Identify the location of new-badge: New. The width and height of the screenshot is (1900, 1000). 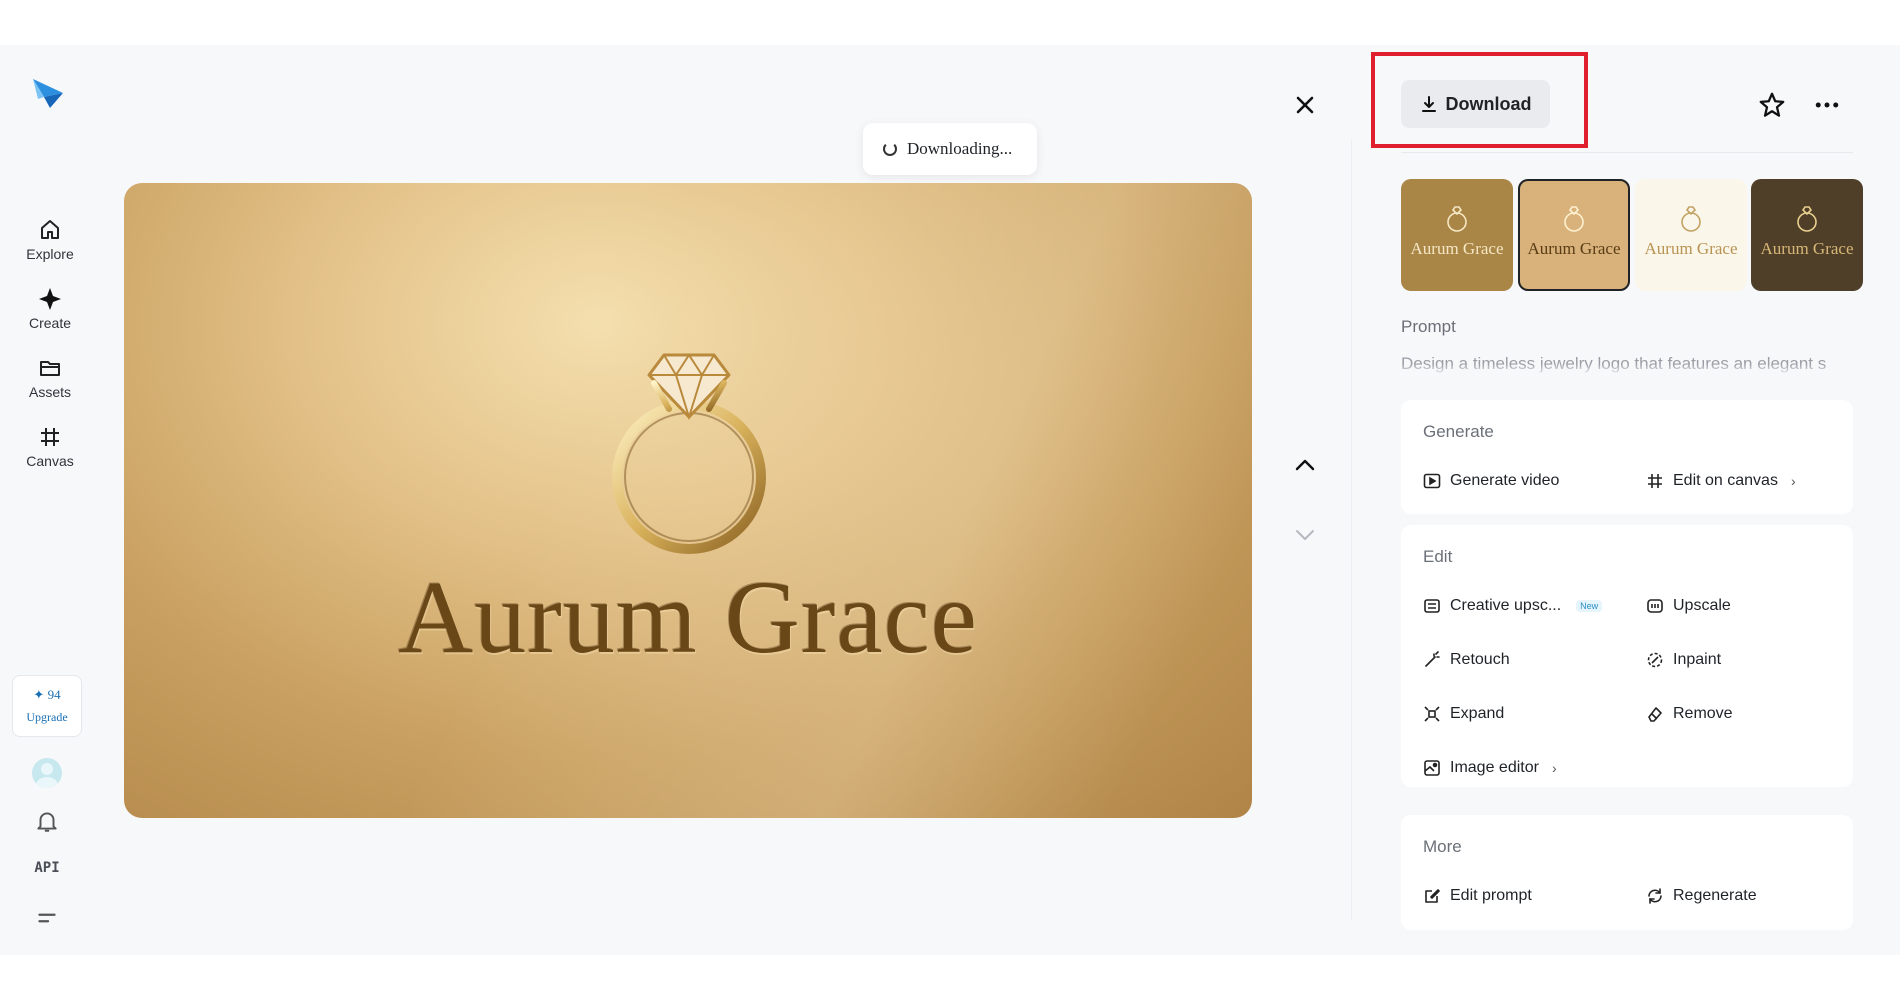
(1589, 606).